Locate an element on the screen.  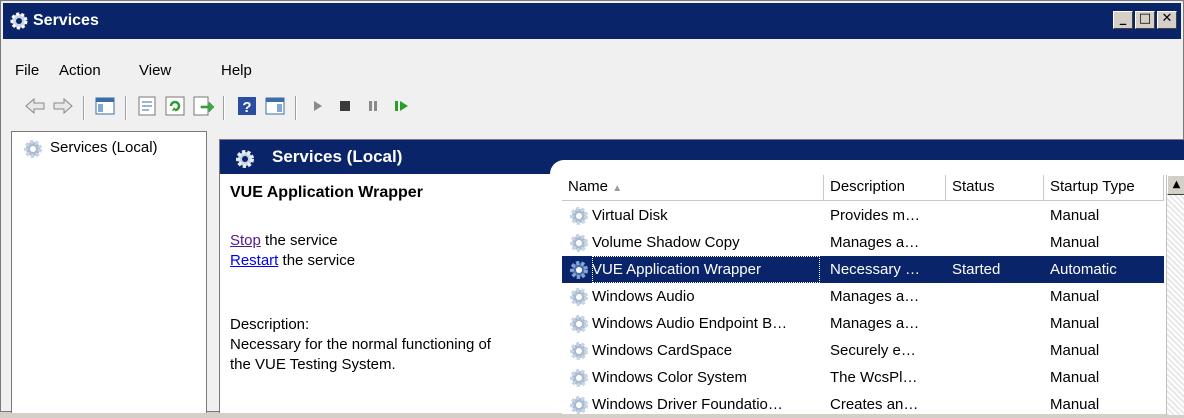
sort-ascending-icon: ▲ is located at coordinates (617, 188).